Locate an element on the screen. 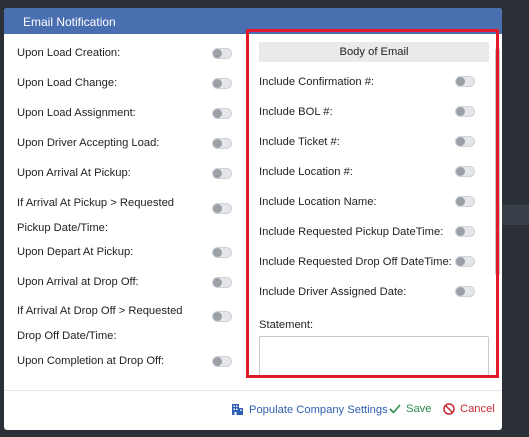  body-option-item: Include Location Name: is located at coordinates (370, 203).